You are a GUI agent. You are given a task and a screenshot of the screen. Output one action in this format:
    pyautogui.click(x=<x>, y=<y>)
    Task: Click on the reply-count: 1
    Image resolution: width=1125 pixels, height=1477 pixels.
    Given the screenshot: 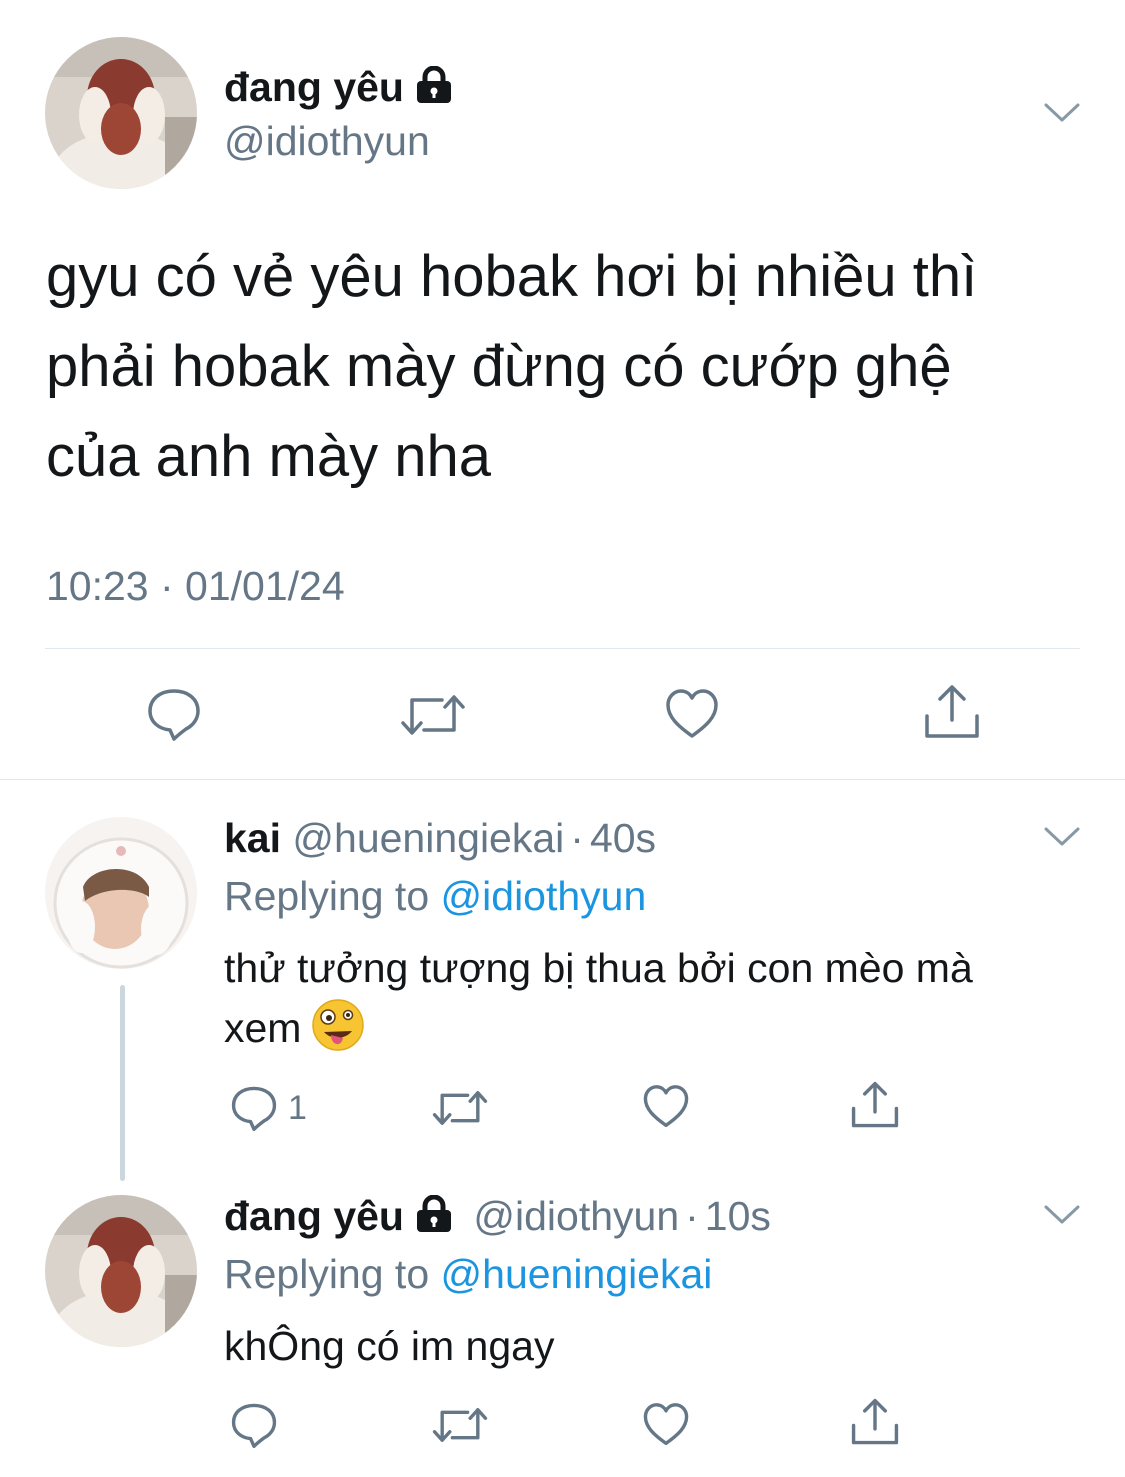 What is the action you would take?
    pyautogui.click(x=297, y=1107)
    